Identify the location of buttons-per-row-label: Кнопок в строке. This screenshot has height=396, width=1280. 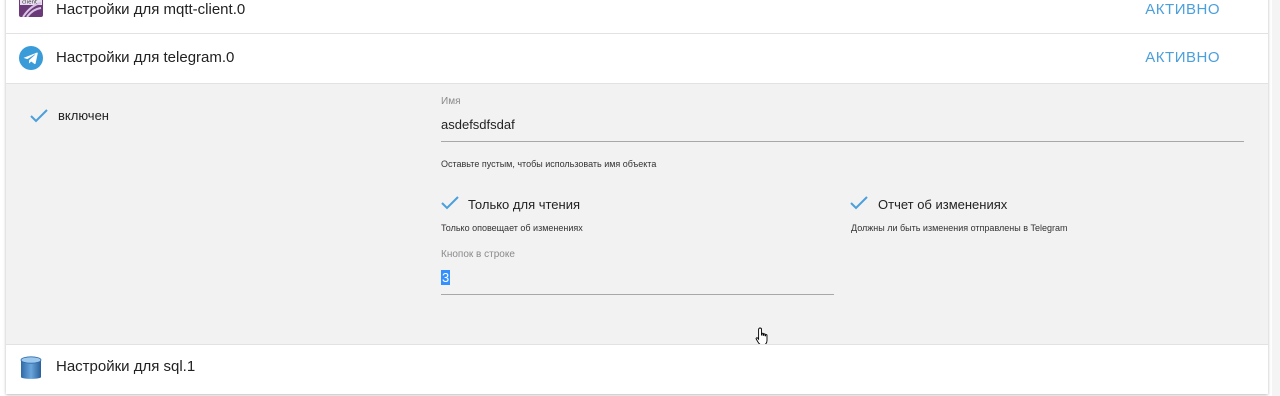
(478, 254).